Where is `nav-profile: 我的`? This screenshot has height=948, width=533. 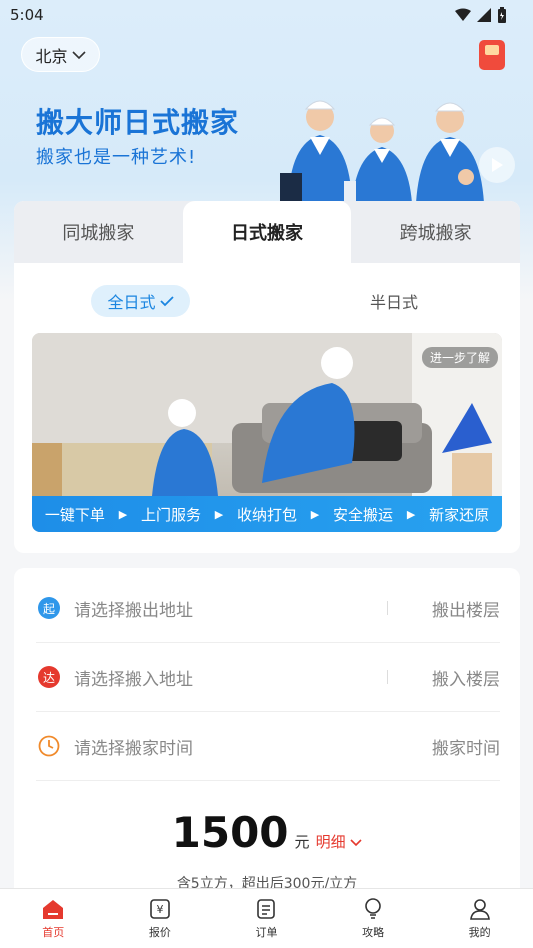
nav-profile: 我的 is located at coordinates (479, 918).